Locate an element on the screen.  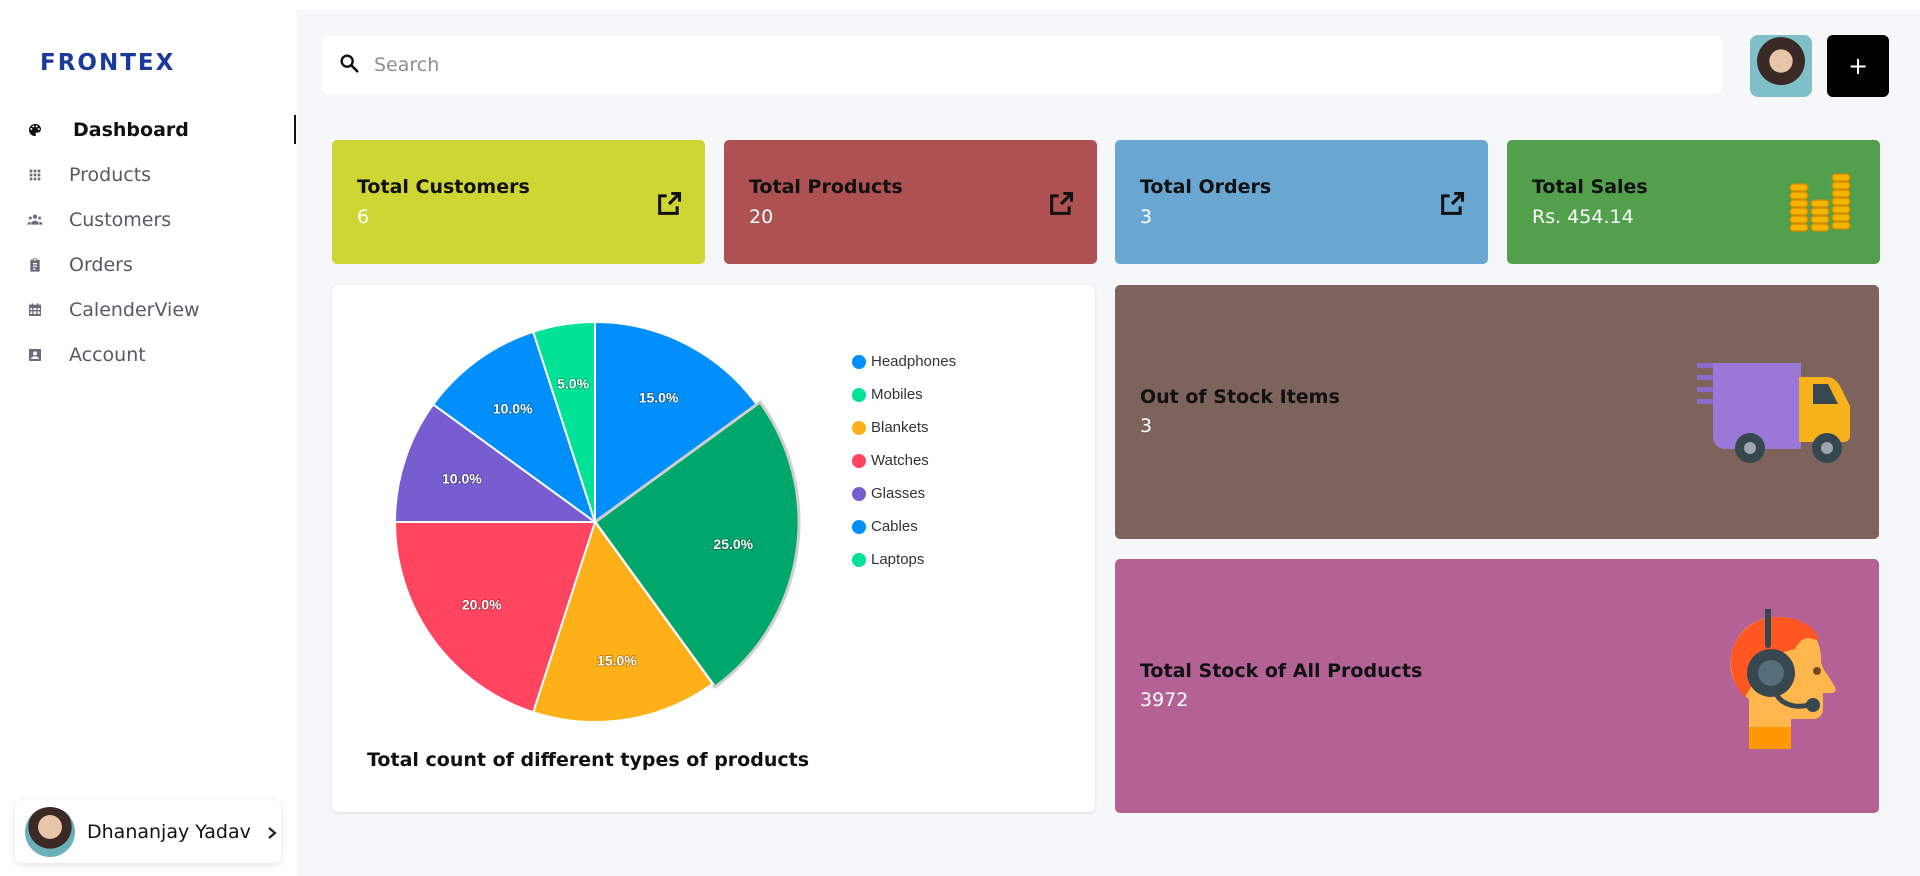
stat-title: Total Orders is located at coordinates (1206, 187).